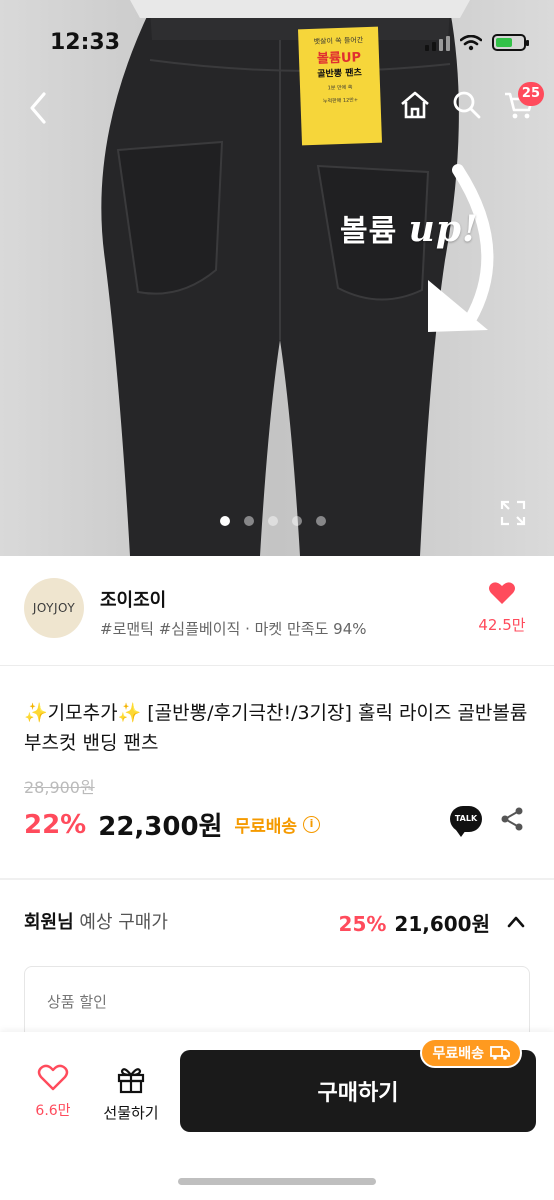  Describe the element at coordinates (133, 599) in the screenshot. I see `shop-name: 조이조이` at that location.